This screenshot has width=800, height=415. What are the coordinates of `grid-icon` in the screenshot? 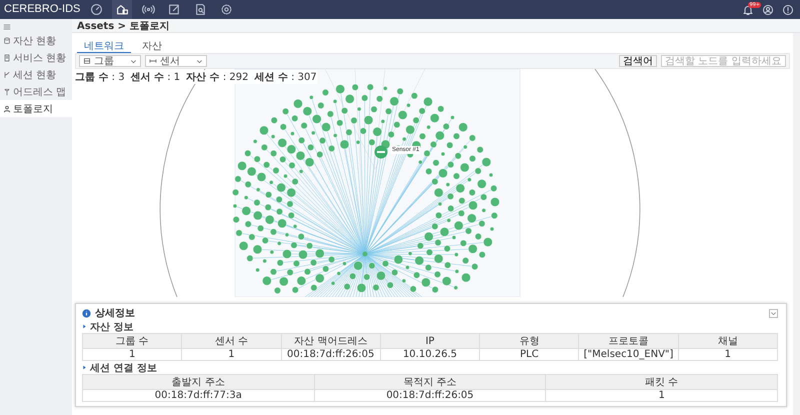 It's located at (87, 61).